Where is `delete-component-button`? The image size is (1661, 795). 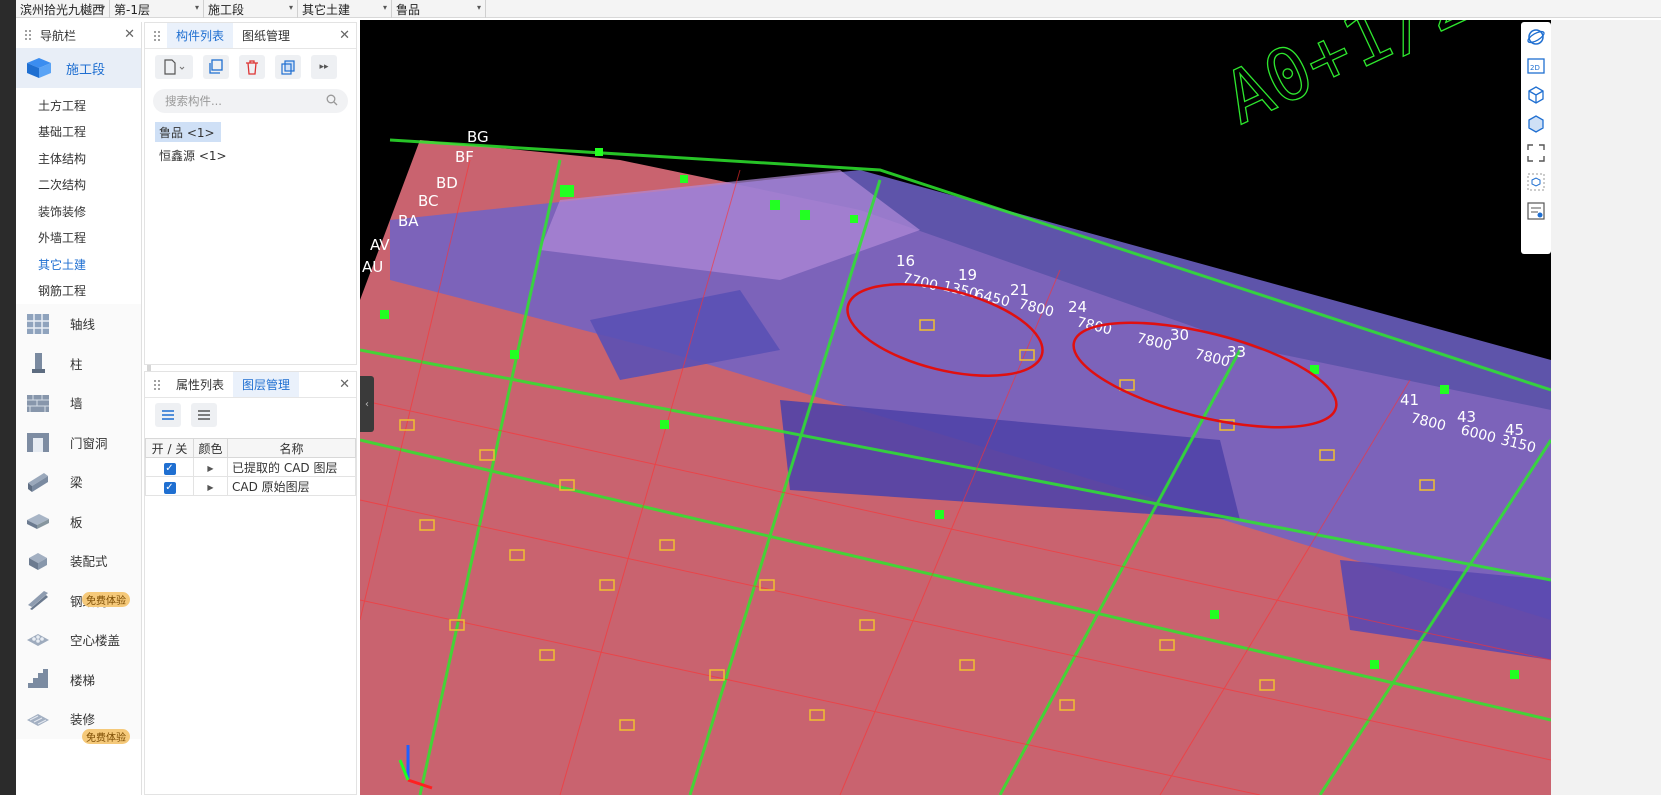 delete-component-button is located at coordinates (252, 67).